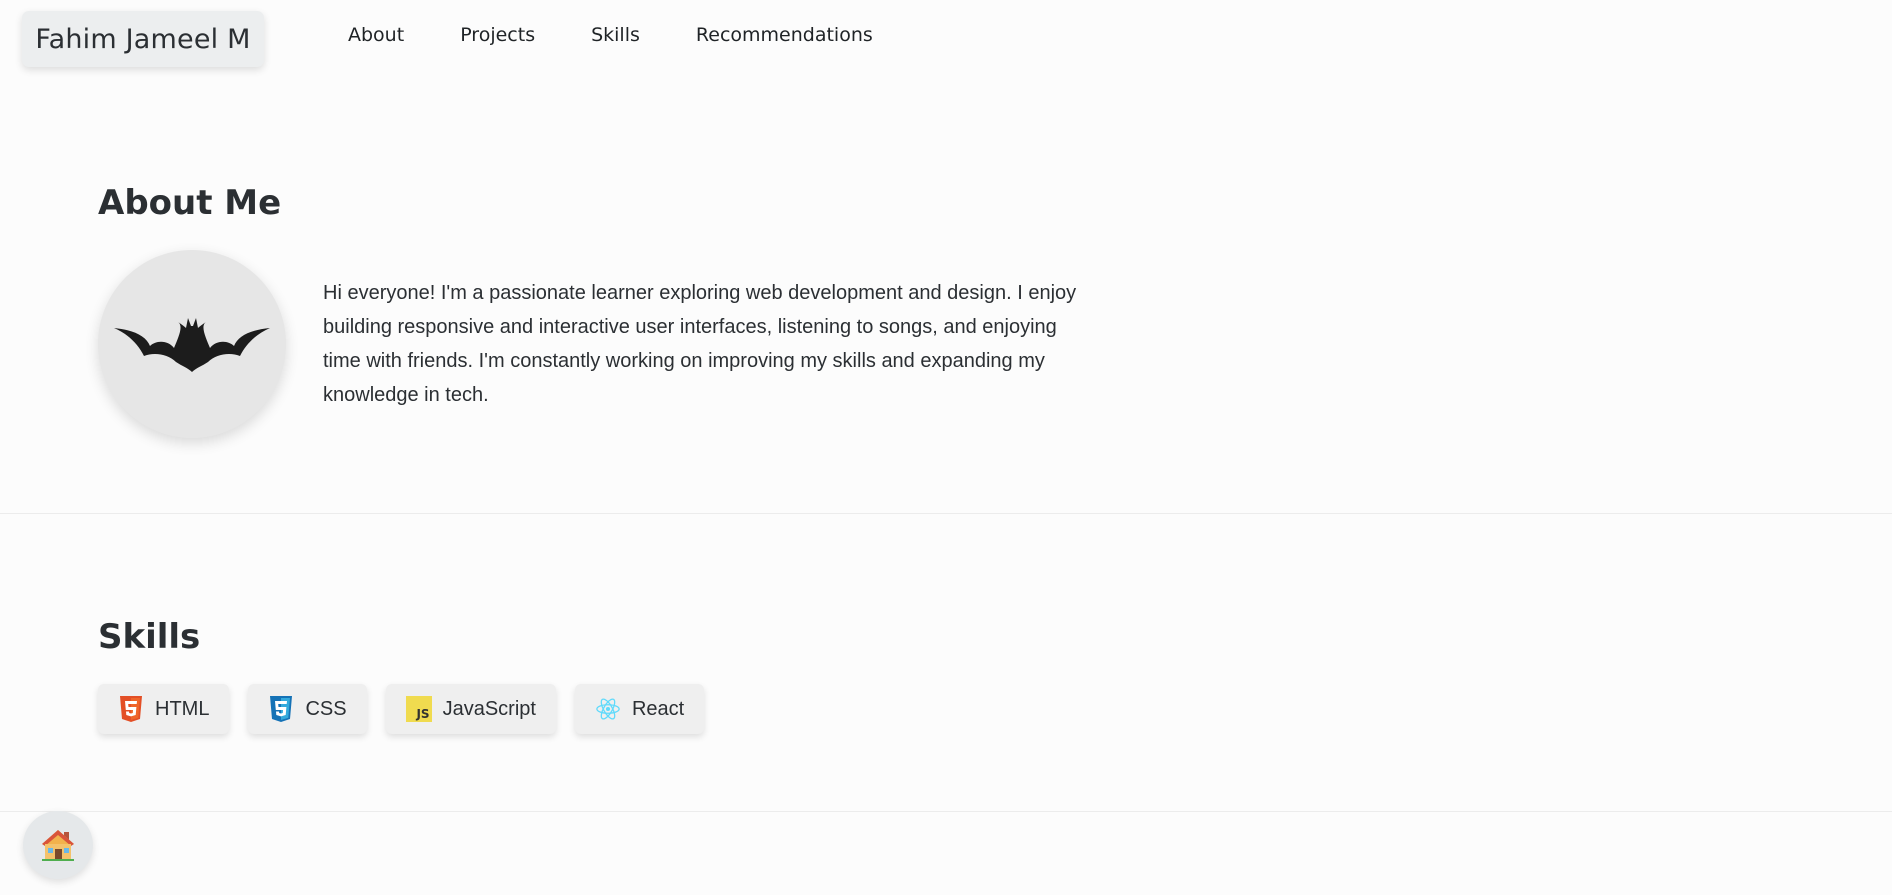  Describe the element at coordinates (784, 35) in the screenshot. I see `nav-recommendations: Recommendations` at that location.